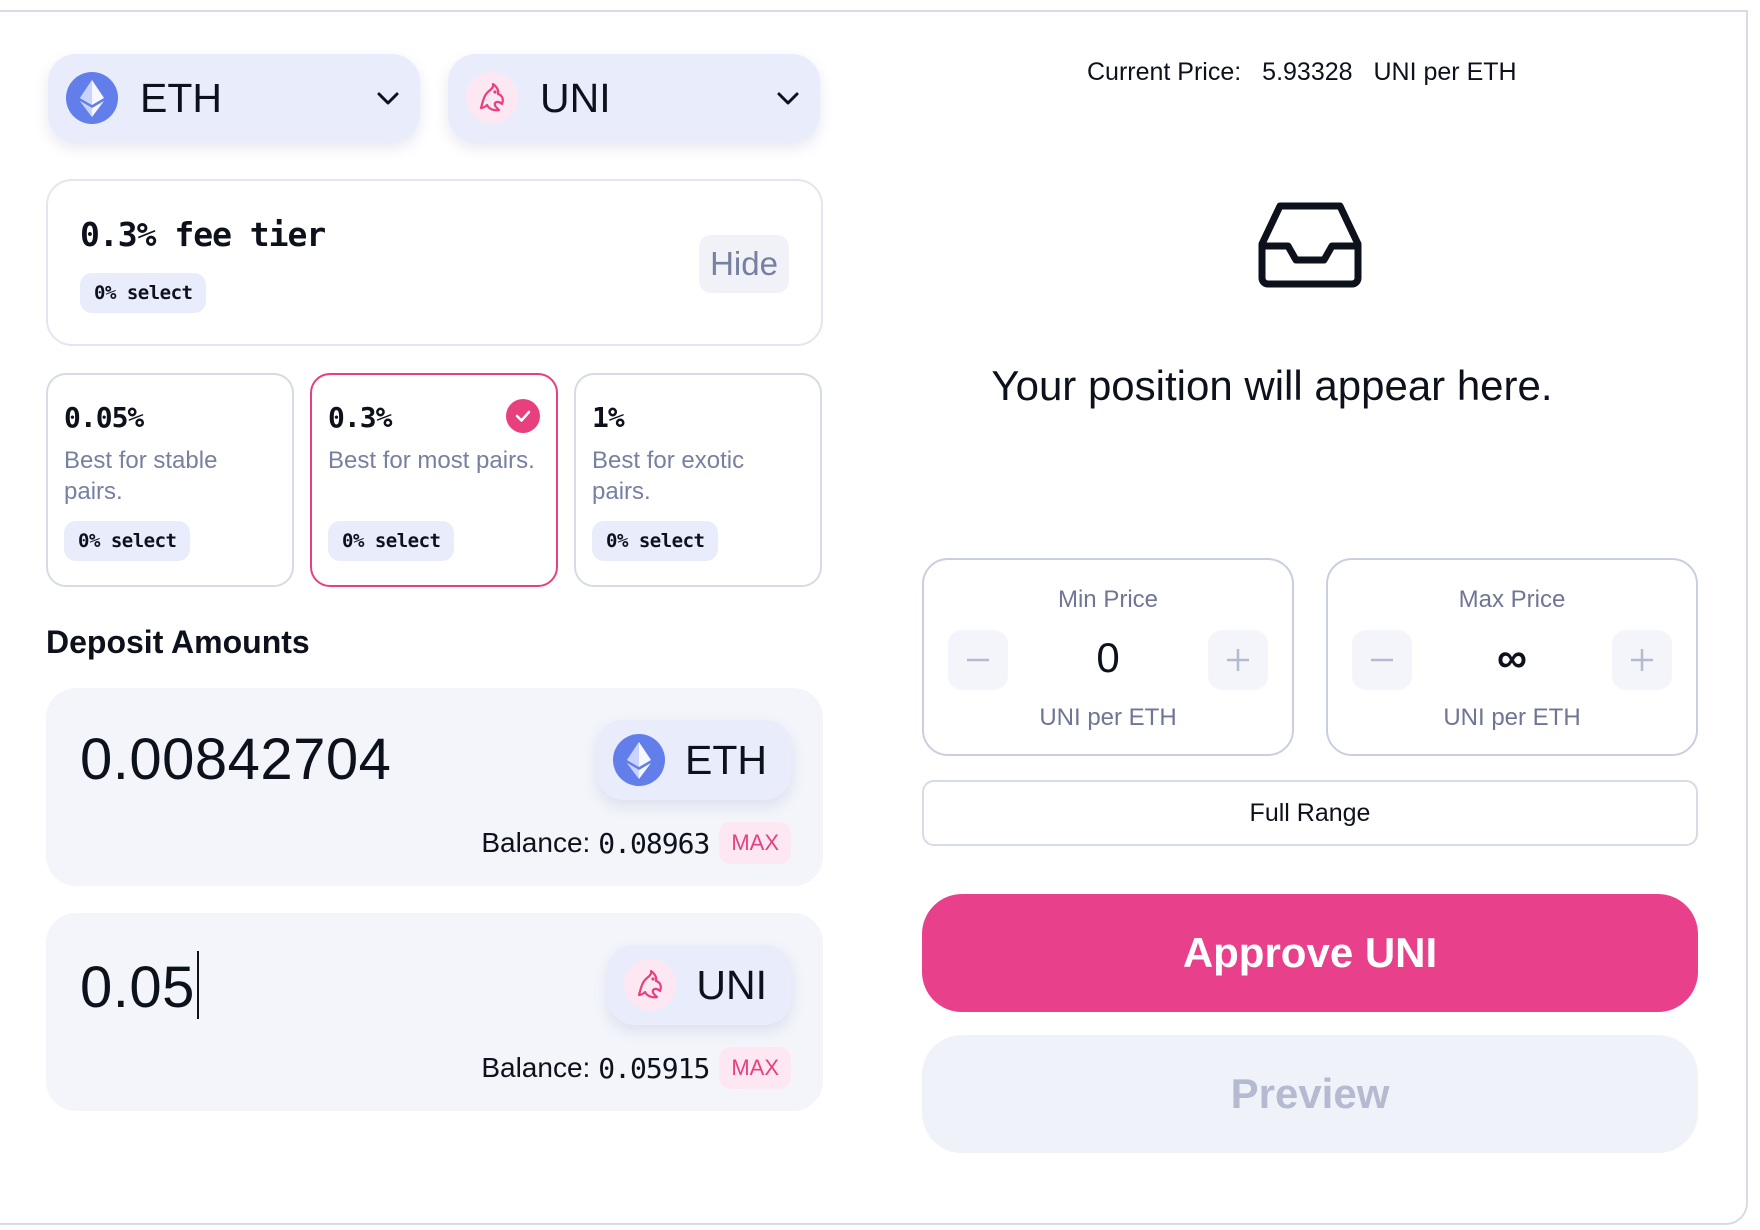 The width and height of the screenshot is (1760, 1230). What do you see at coordinates (431, 460) in the screenshot?
I see `fee-option-desc: Best for most pairs.` at bounding box center [431, 460].